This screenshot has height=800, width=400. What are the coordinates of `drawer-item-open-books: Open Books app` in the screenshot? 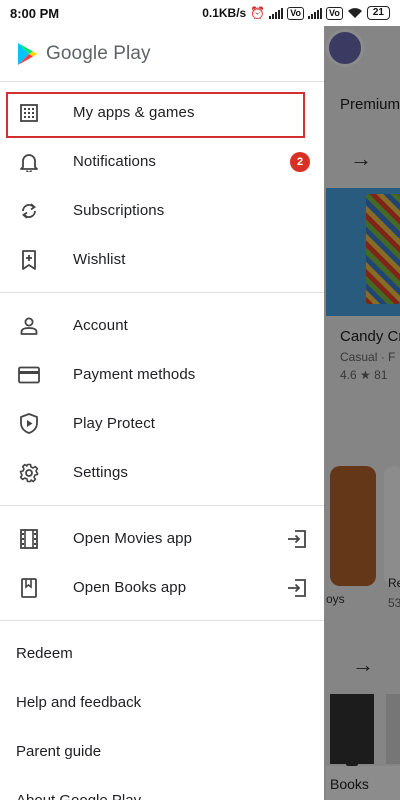 It's located at (162, 587).